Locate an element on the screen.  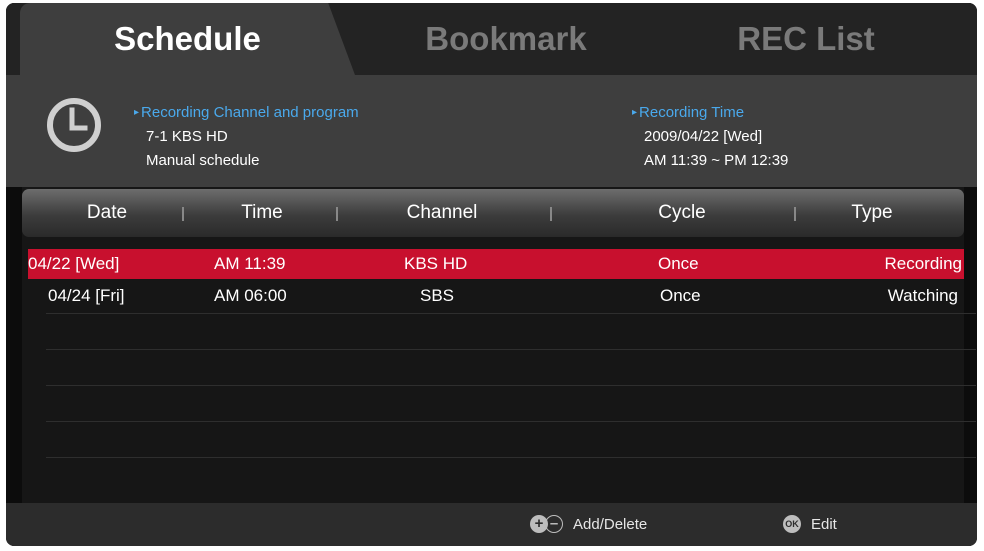
tab-rec-list: REC List is located at coordinates (806, 39).